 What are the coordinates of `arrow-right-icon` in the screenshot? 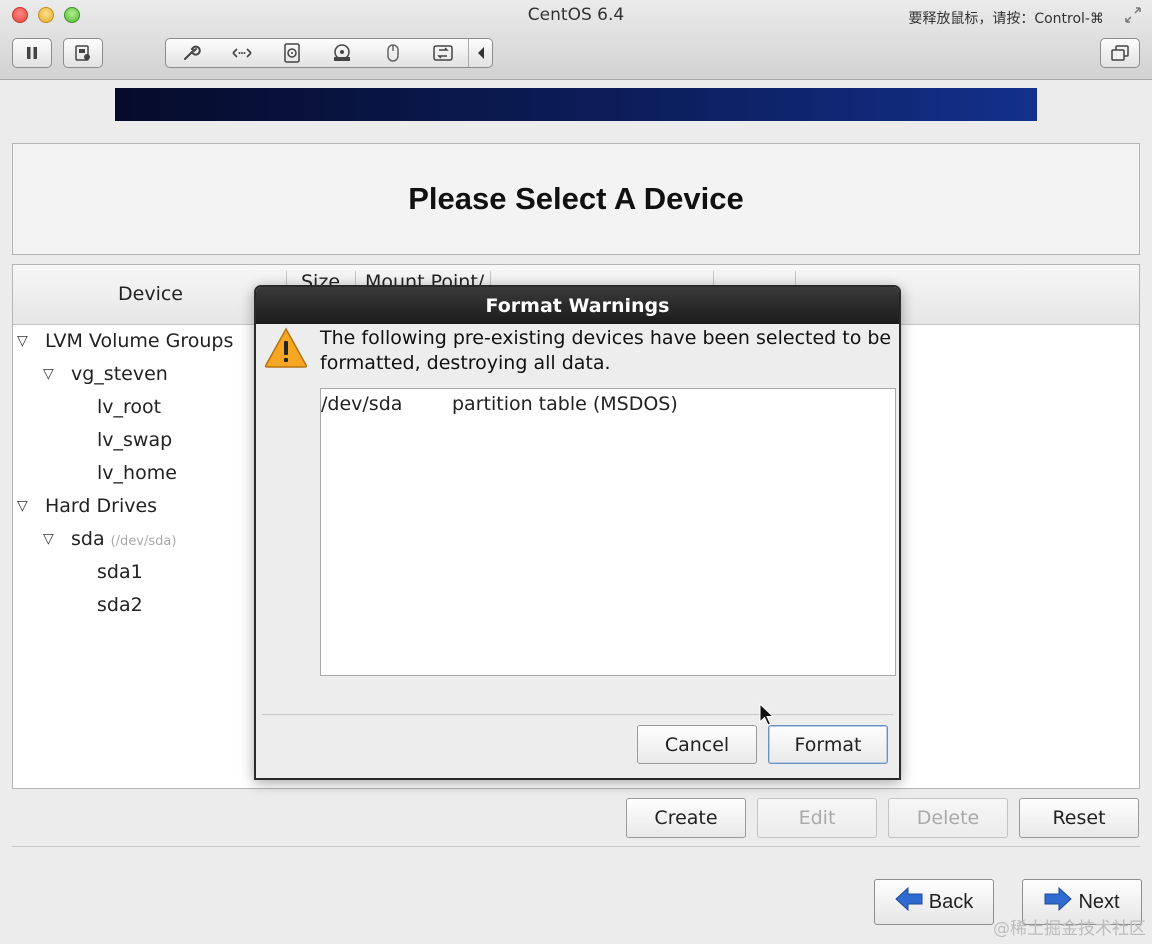 It's located at (1058, 901).